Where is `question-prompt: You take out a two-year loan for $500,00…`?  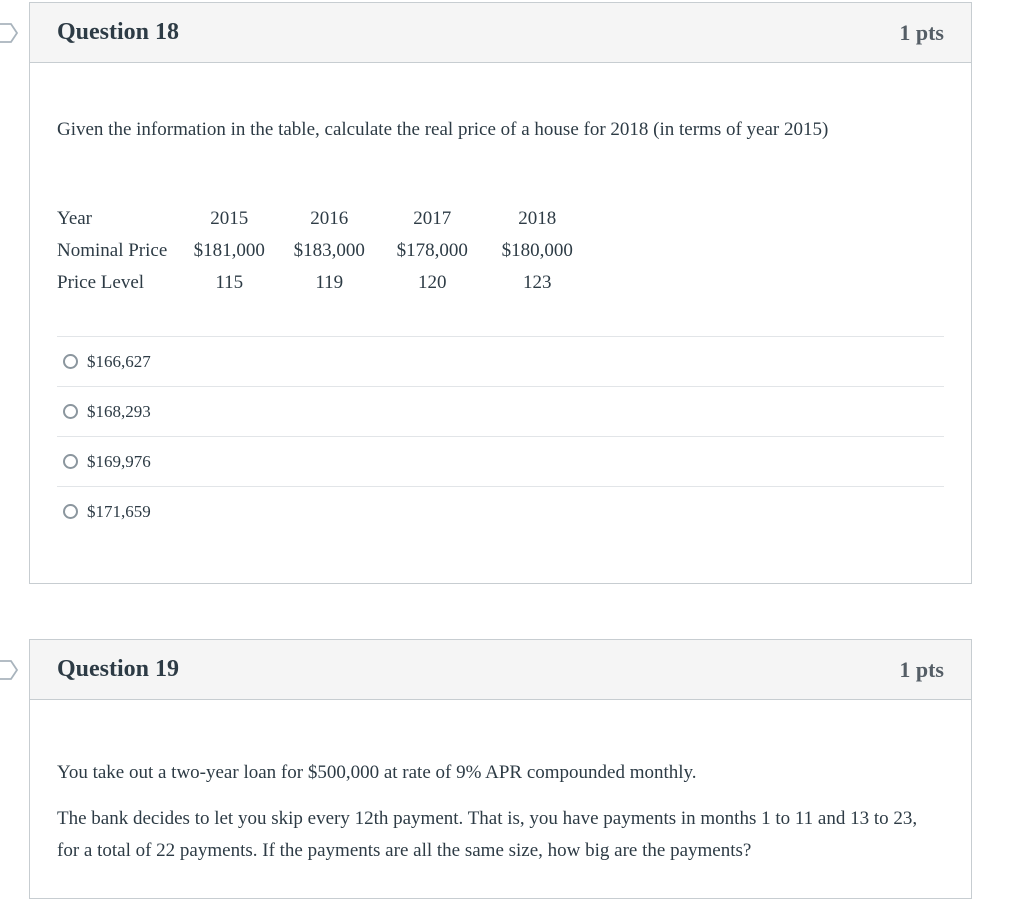
question-prompt: You take out a two-year loan for $500,00… is located at coordinates (500, 812).